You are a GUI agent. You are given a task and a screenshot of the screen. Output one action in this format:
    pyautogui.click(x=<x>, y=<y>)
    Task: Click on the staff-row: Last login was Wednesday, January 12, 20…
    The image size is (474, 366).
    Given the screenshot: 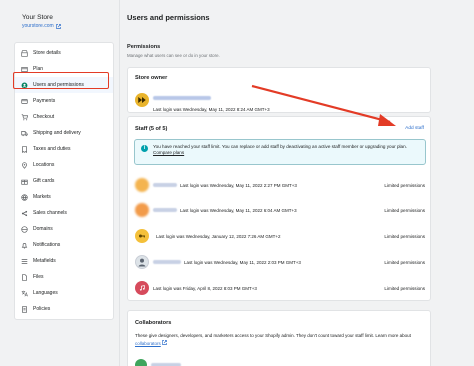 What is the action you would take?
    pyautogui.click(x=280, y=236)
    